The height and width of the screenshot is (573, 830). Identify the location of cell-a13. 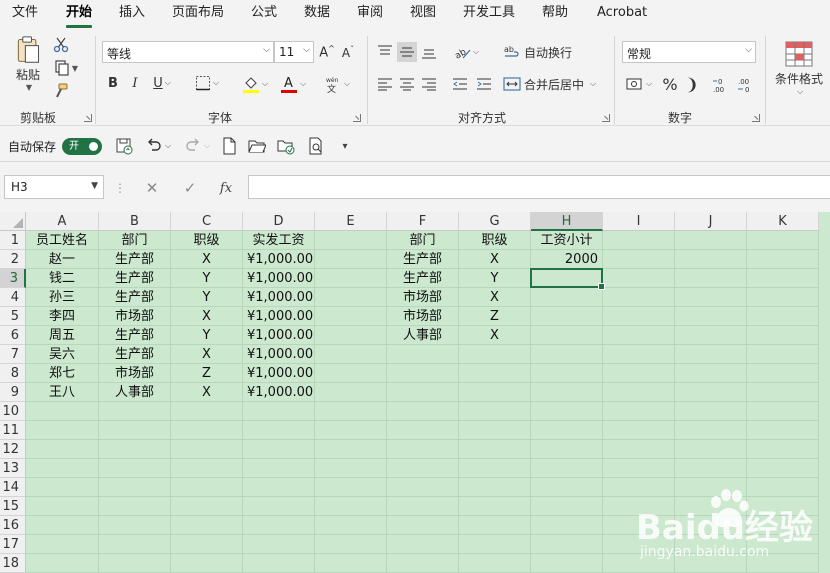
(62, 468).